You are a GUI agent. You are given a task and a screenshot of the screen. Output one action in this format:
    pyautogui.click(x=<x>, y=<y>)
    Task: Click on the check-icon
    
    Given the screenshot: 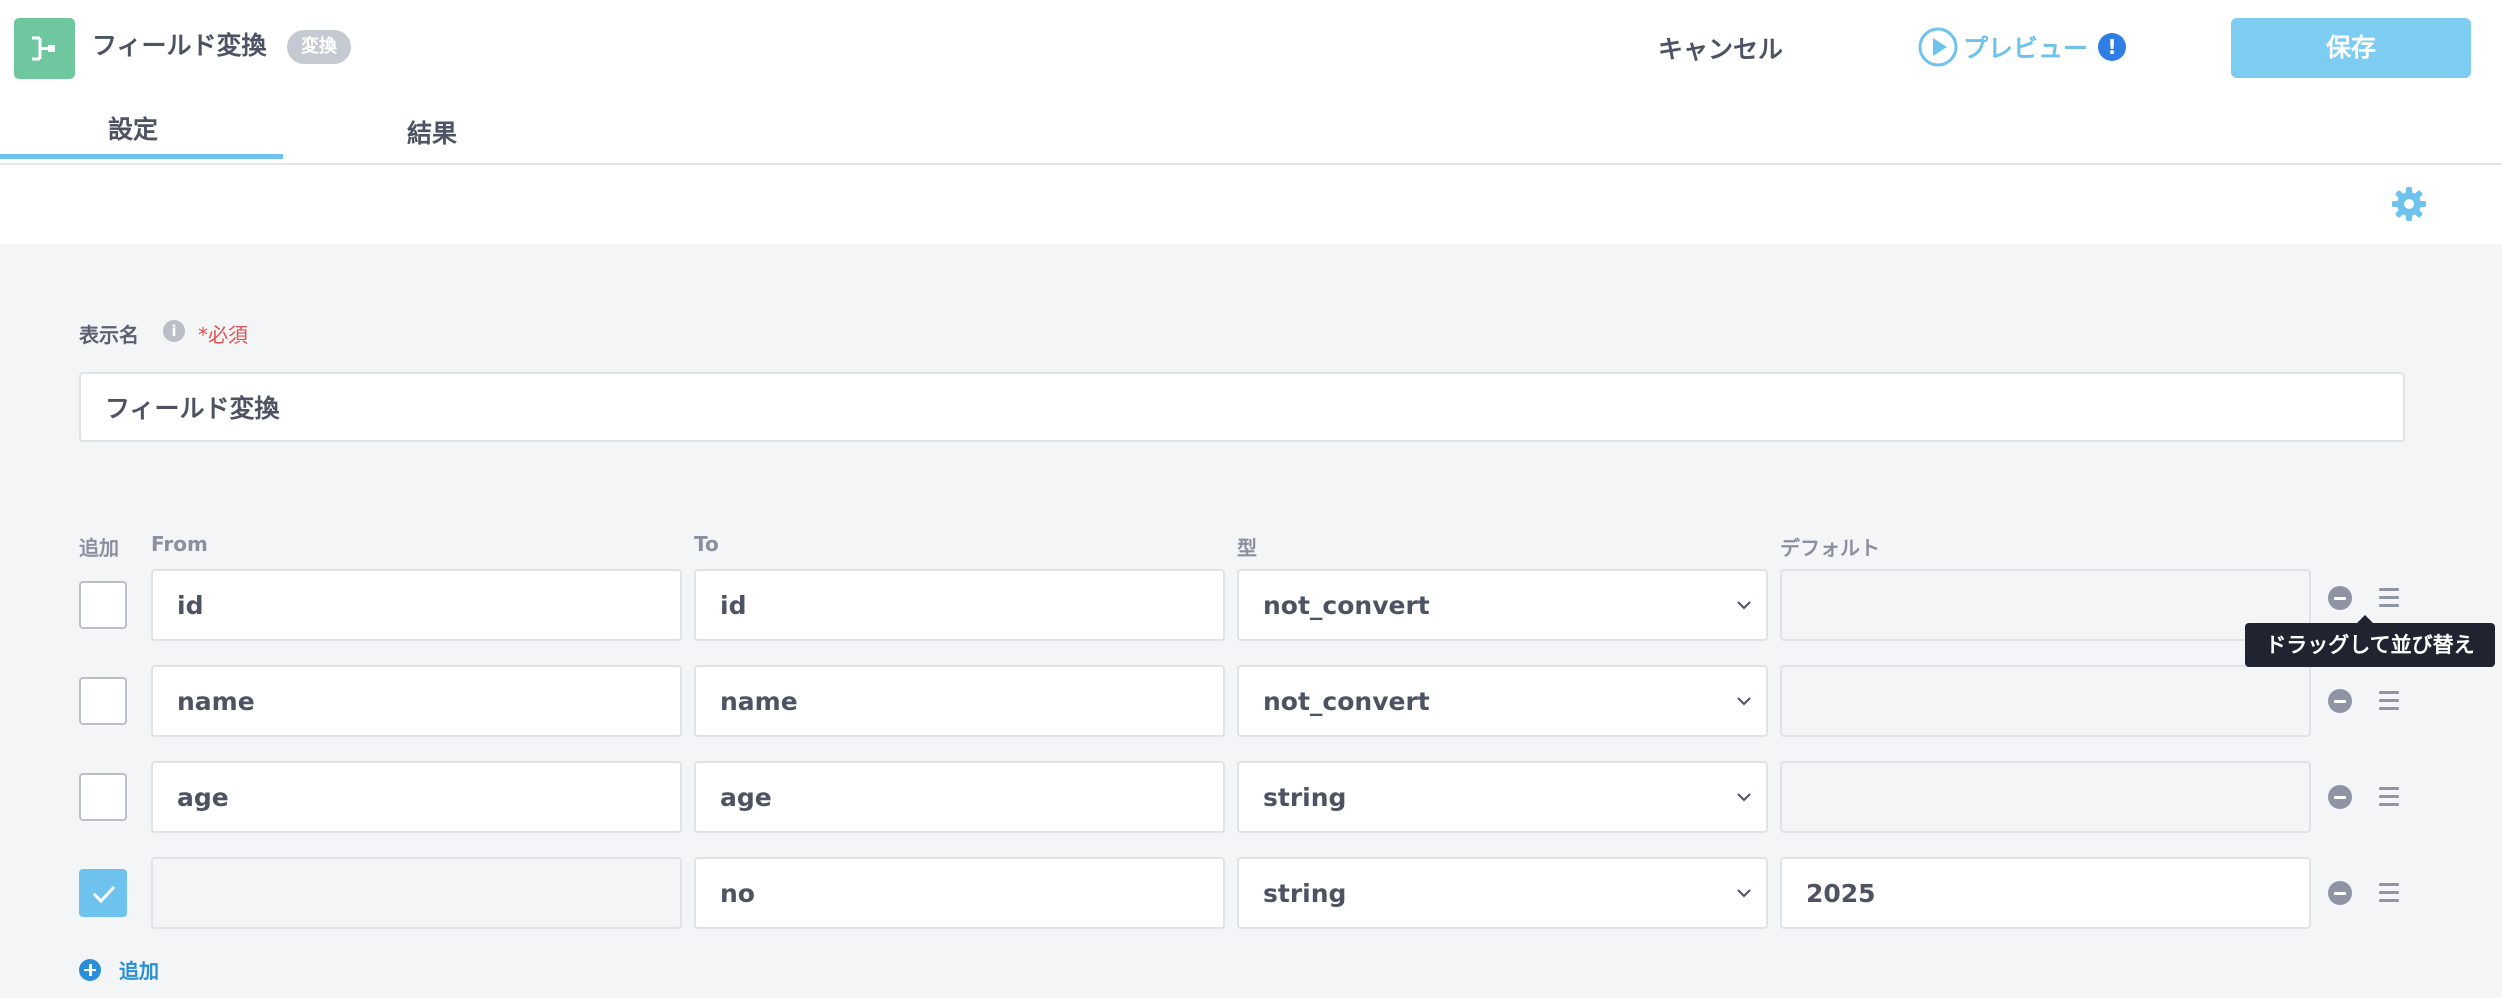 What is the action you would take?
    pyautogui.click(x=104, y=894)
    